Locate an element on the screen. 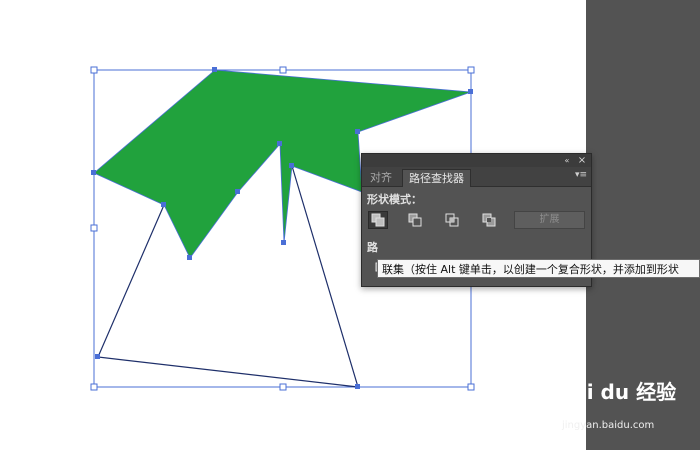 Image resolution: width=700 pixels, height=450 pixels. pathfinders-label: 路 is located at coordinates (372, 247).